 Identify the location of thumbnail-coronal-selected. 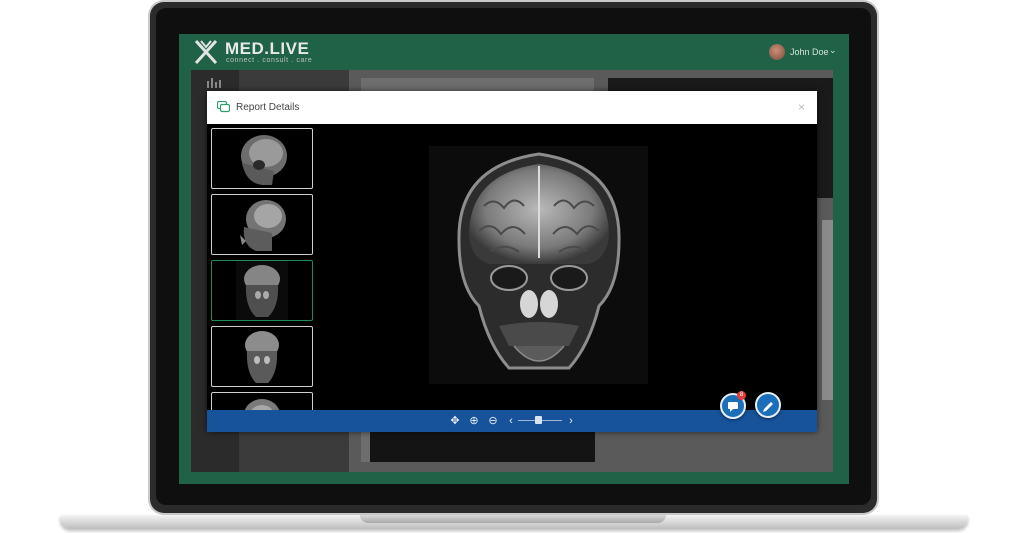
(262, 290).